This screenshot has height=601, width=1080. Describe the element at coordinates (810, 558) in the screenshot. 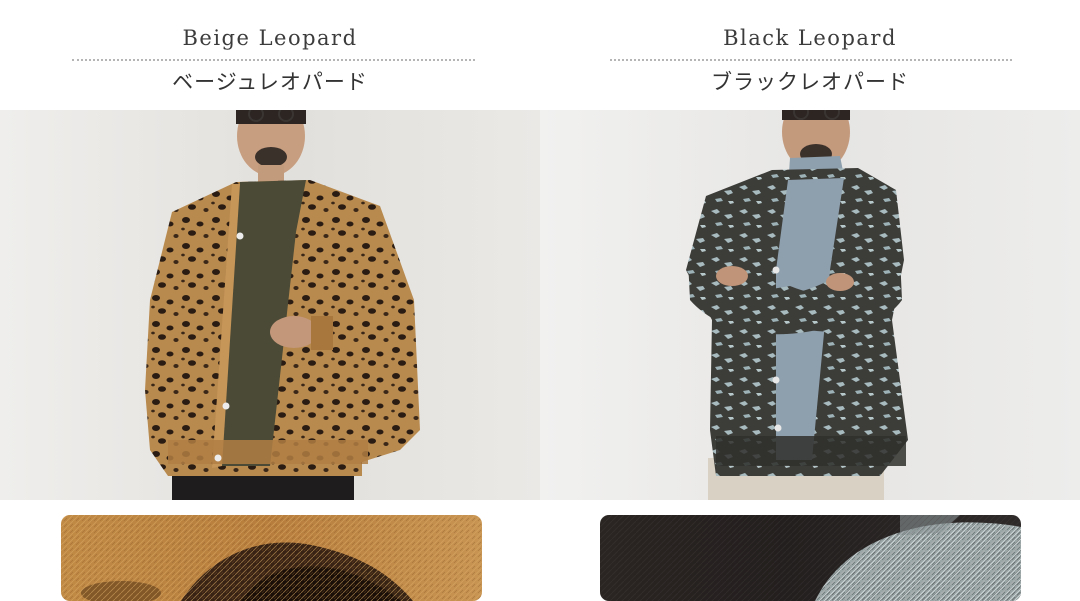

I see `fabric-swatch-black` at that location.